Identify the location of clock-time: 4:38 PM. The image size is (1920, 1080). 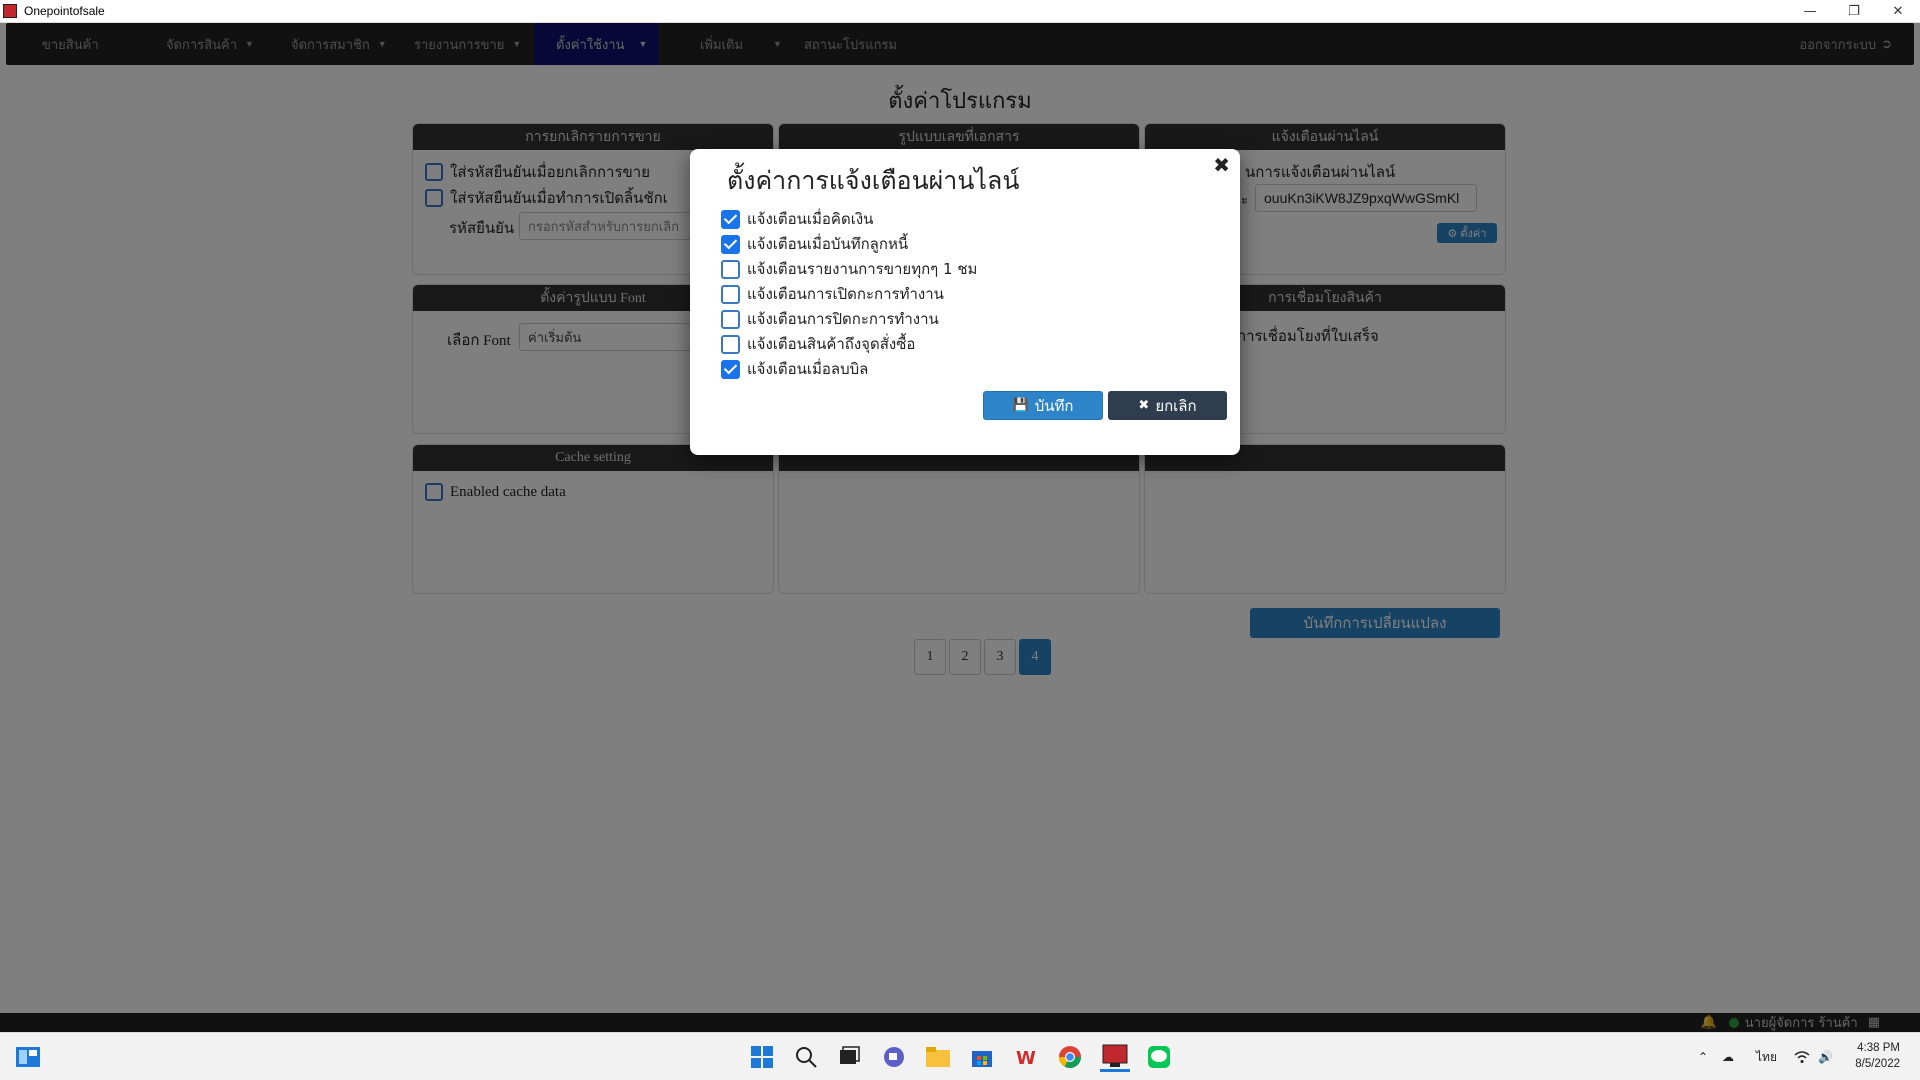
(1878, 1048).